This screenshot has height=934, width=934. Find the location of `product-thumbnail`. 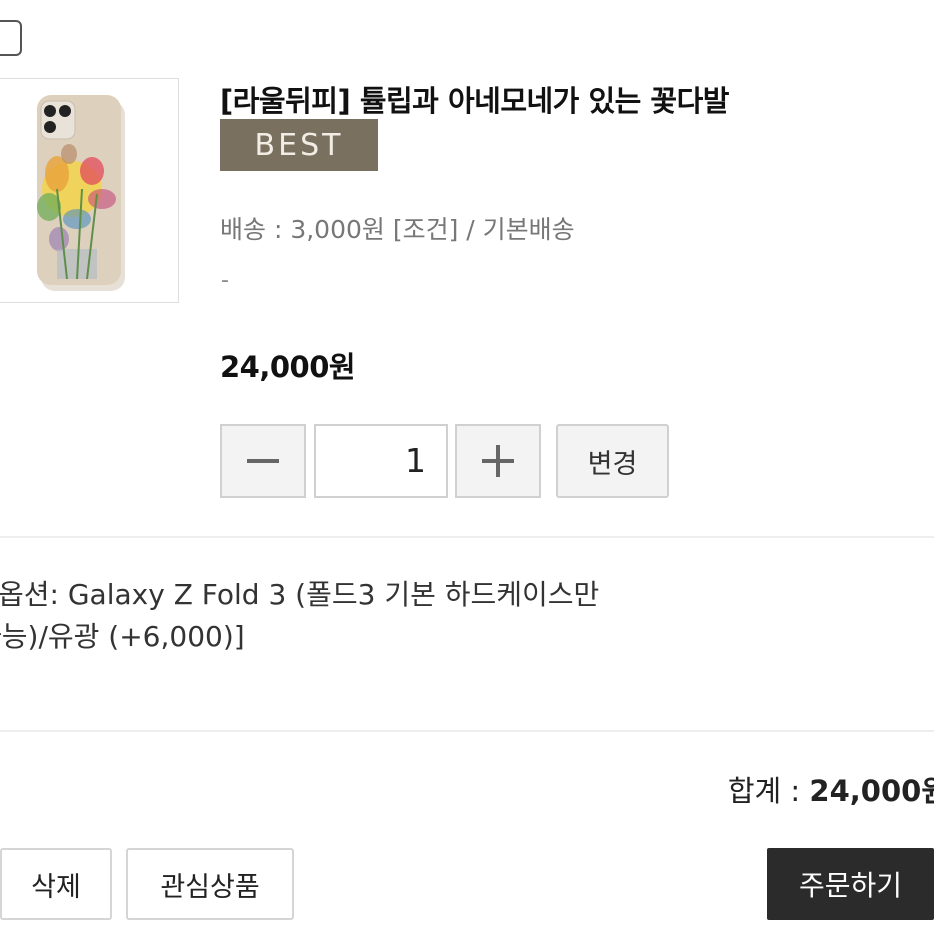

product-thumbnail is located at coordinates (89, 190).